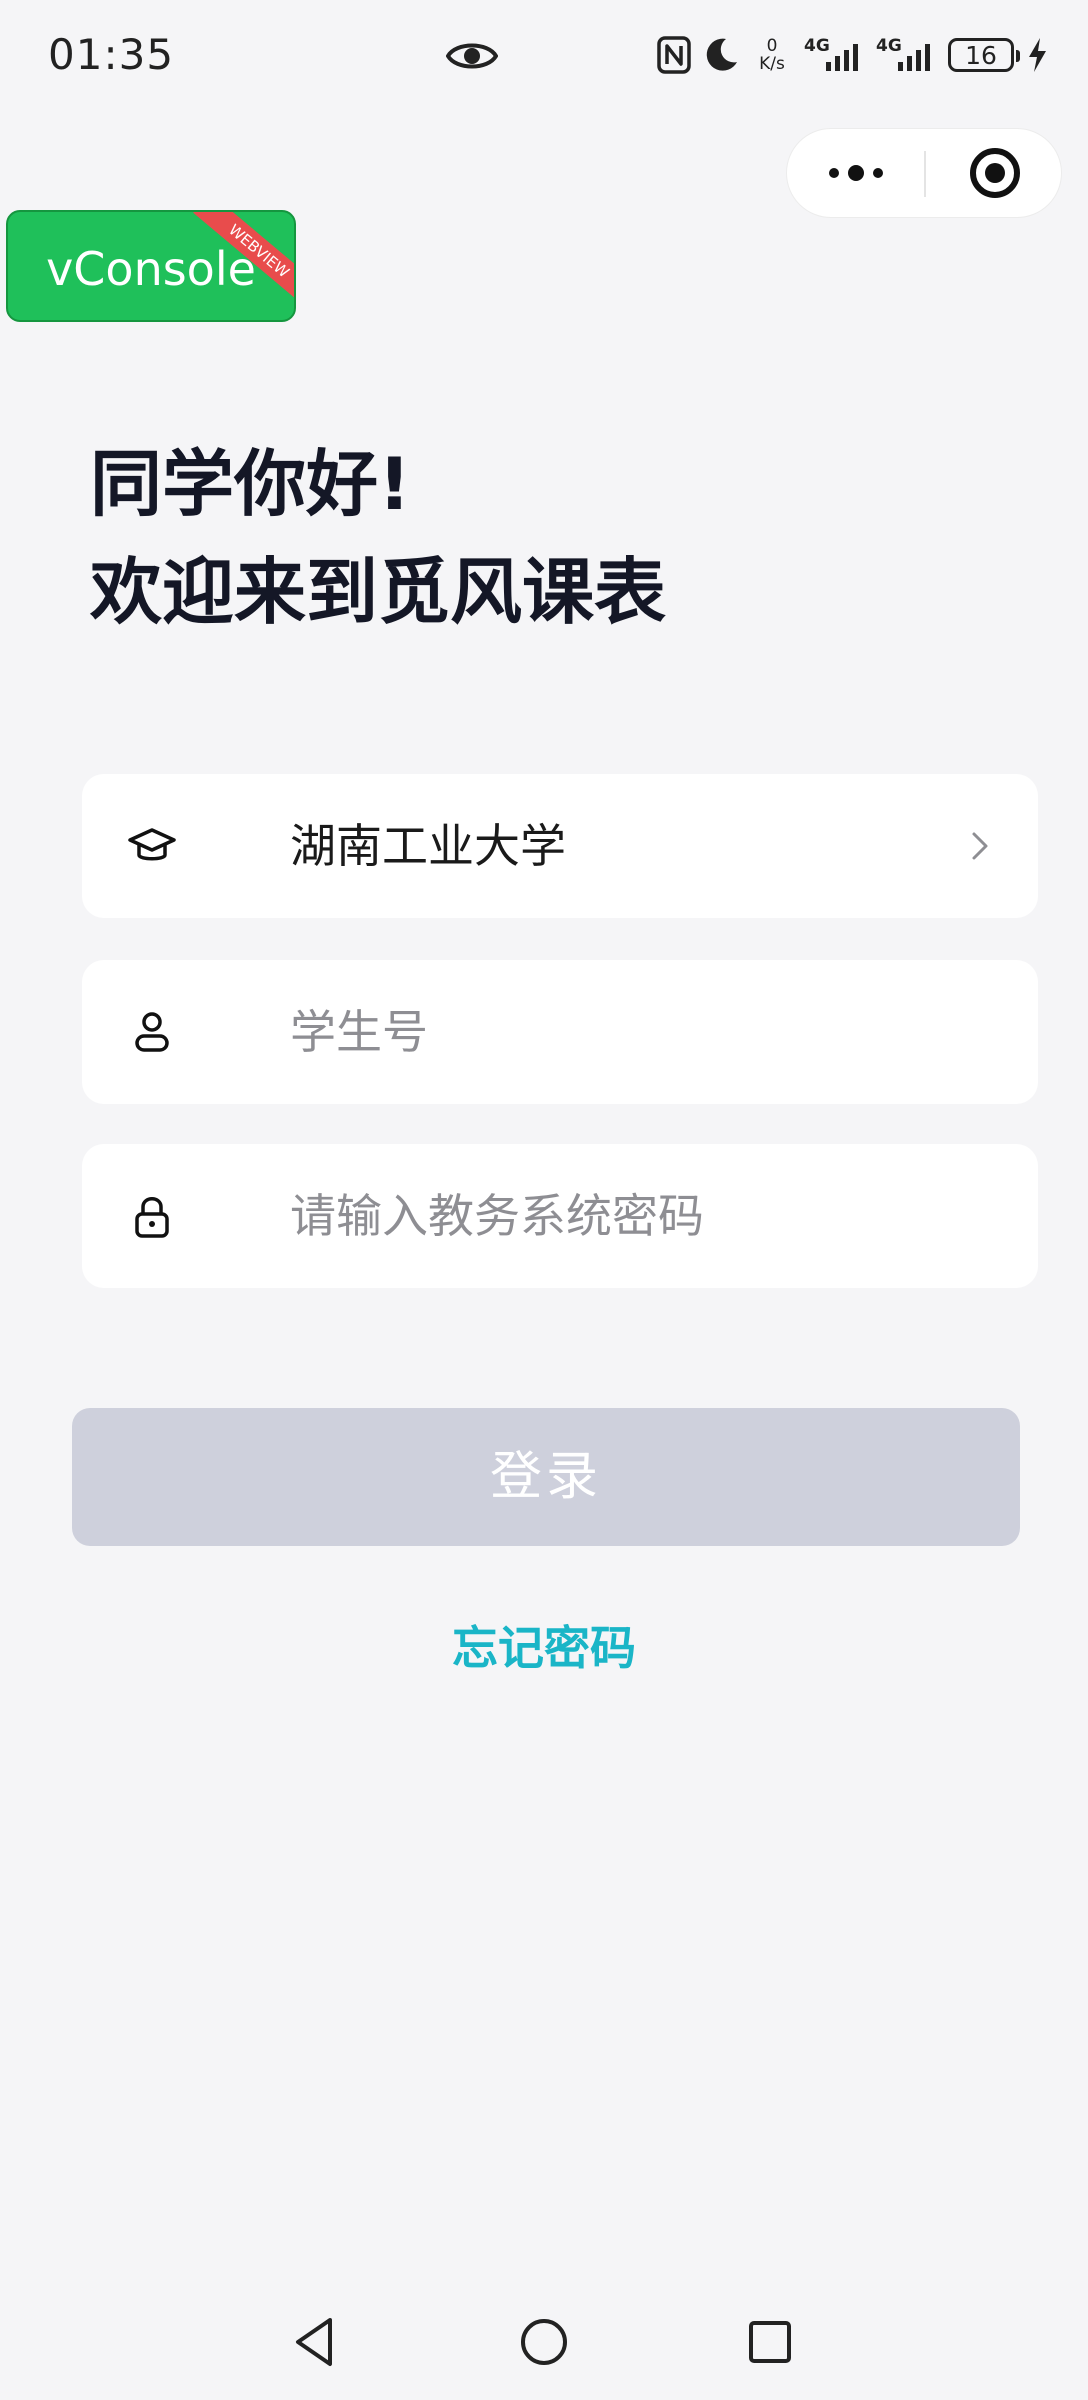 The width and height of the screenshot is (1088, 2400). What do you see at coordinates (378, 538) in the screenshot?
I see `welcome-heading: 同学你好! 欢迎来到觅风课表` at bounding box center [378, 538].